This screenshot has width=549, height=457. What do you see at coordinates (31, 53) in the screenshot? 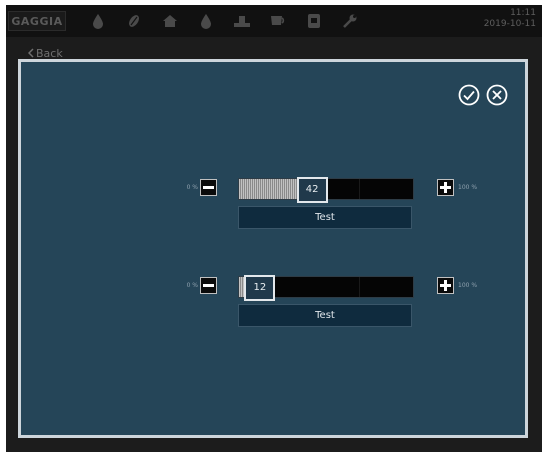
I see `chevron-left-icon` at bounding box center [31, 53].